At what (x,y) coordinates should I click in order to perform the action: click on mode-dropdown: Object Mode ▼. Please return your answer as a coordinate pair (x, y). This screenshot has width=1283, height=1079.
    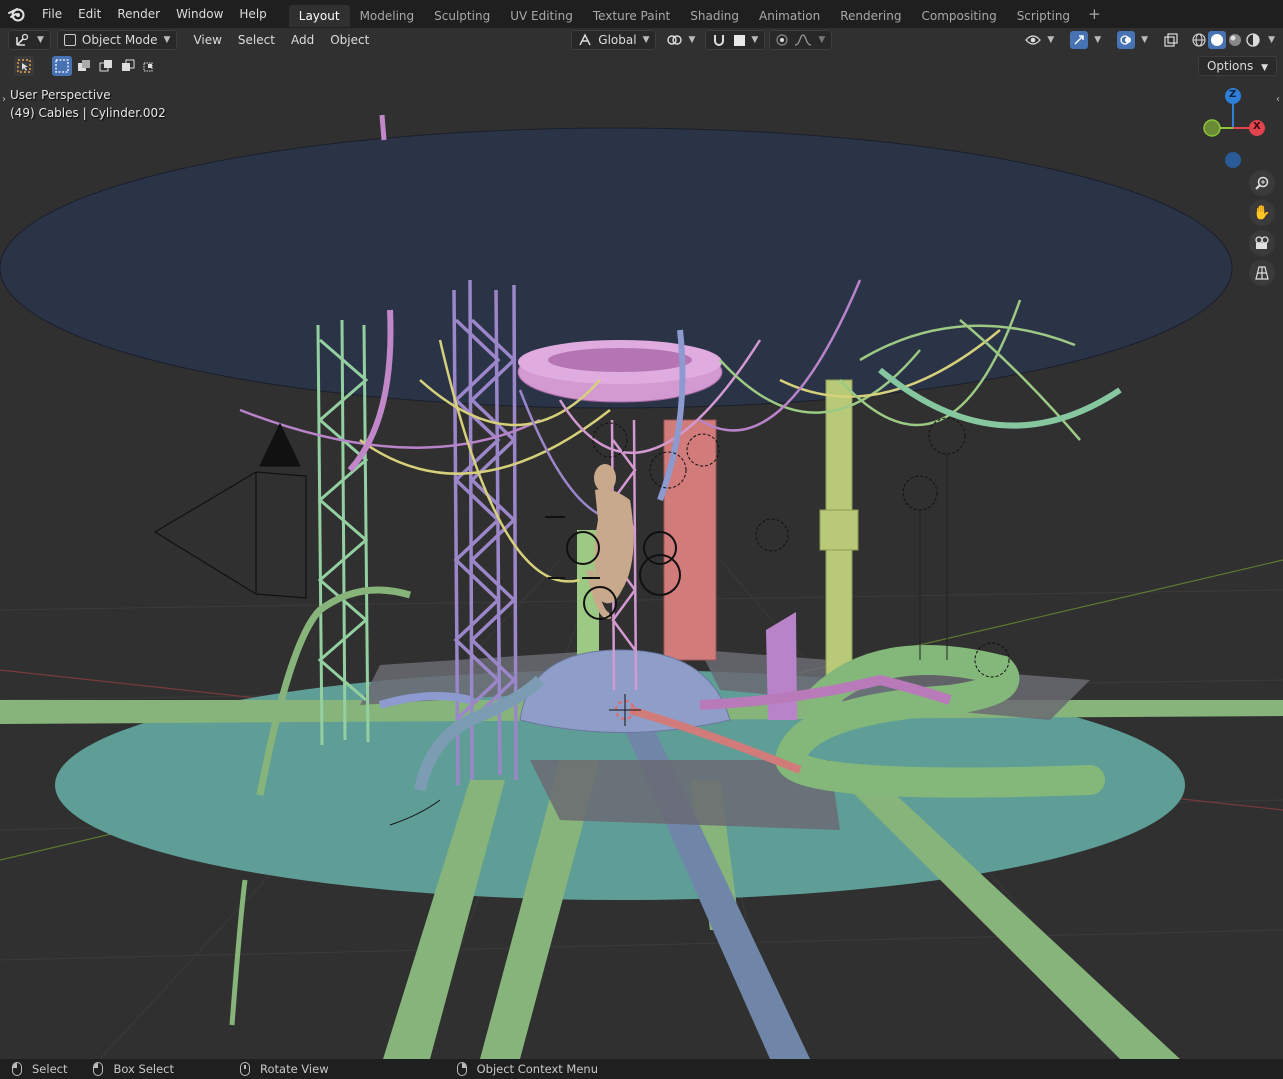
    Looking at the image, I should click on (117, 40).